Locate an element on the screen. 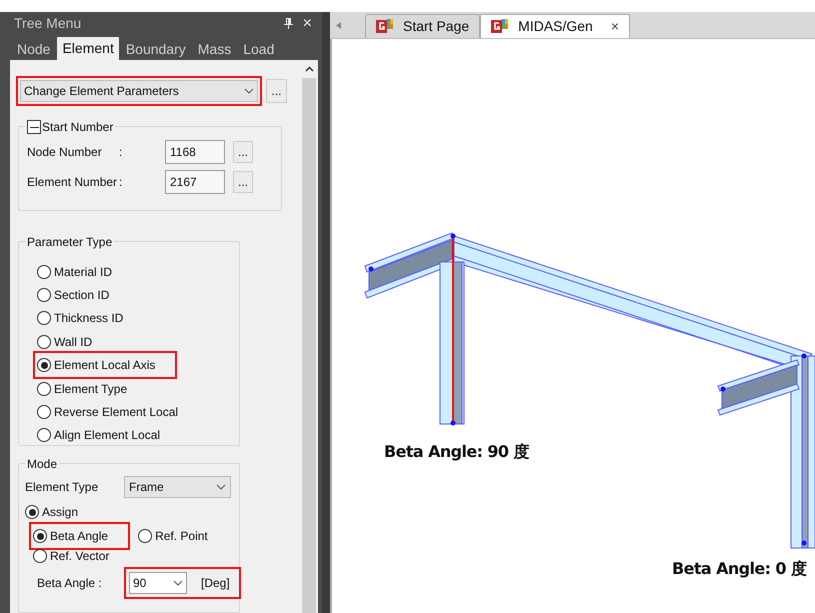 This screenshot has height=613, width=815. annotation-label: Beta Angle: 0 度 is located at coordinates (739, 569).